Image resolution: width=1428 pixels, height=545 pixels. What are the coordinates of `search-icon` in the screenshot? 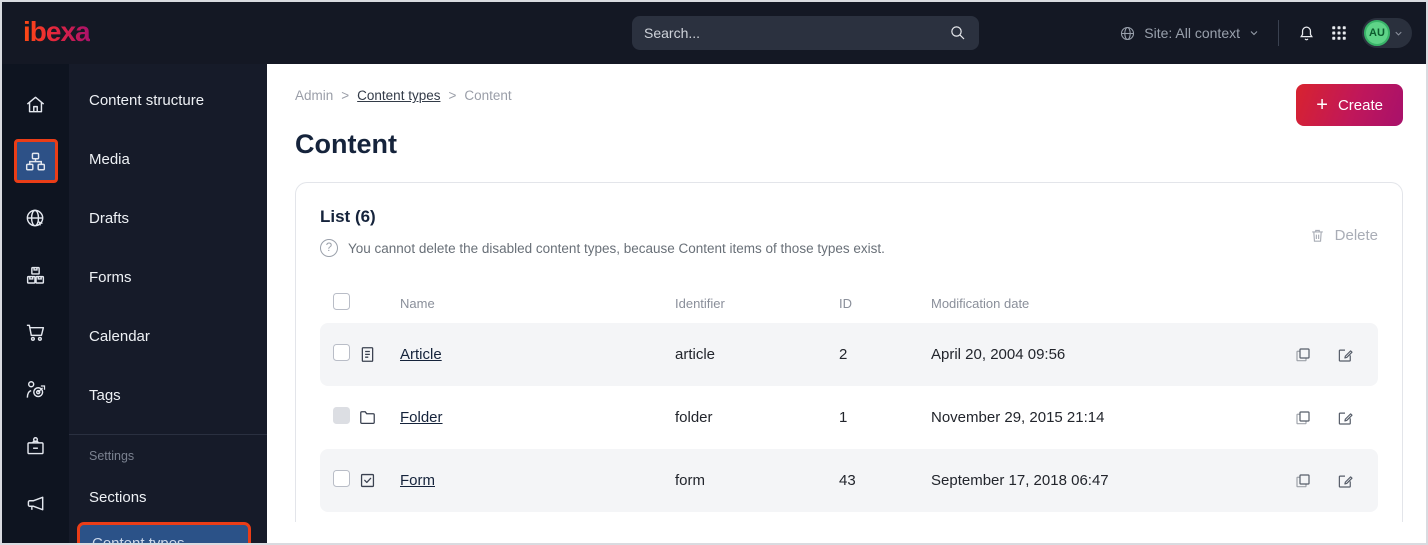 It's located at (958, 33).